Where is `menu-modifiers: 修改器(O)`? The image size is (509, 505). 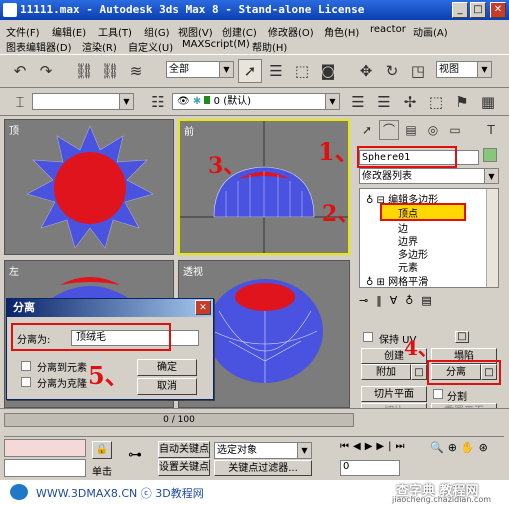
menu-modifiers: 修改器(O) is located at coordinates (291, 31).